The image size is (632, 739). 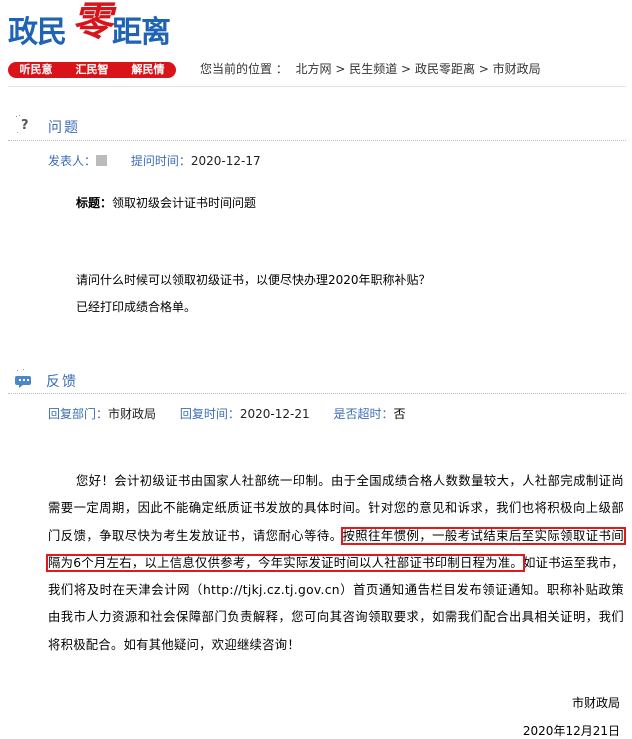 I want to click on slogan-2: 汇民智, so click(x=92, y=69).